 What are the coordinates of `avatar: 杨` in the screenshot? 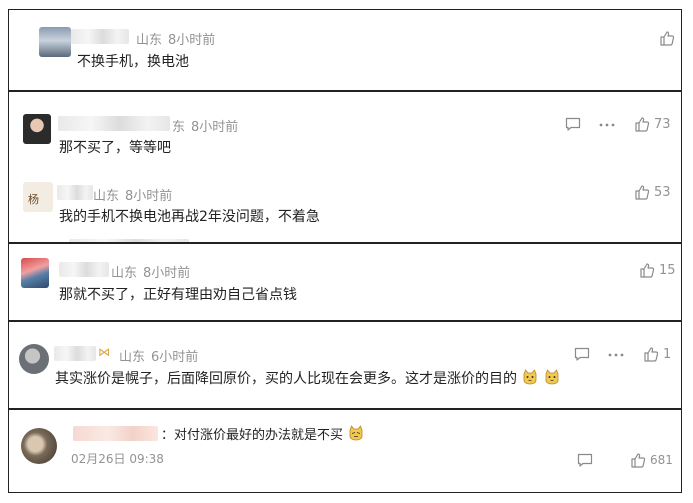 It's located at (38, 197).